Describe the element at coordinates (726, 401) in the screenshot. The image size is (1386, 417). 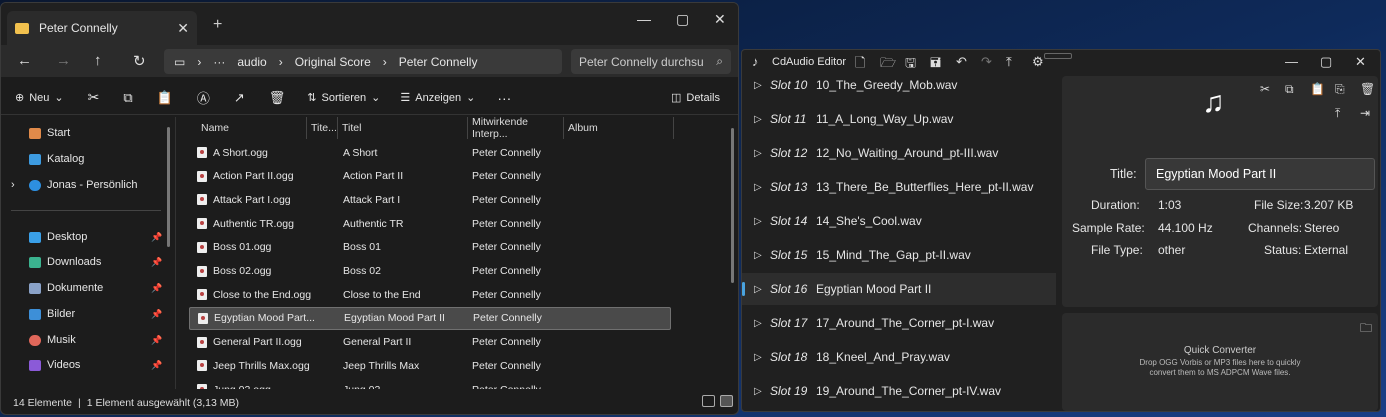
I see `tiles-view-toggle` at that location.